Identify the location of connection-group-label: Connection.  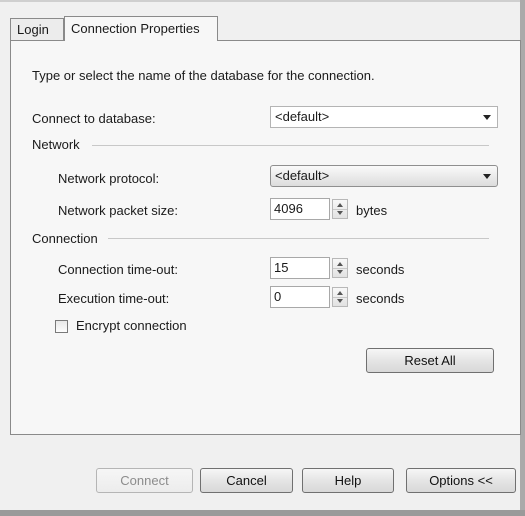
(65, 238).